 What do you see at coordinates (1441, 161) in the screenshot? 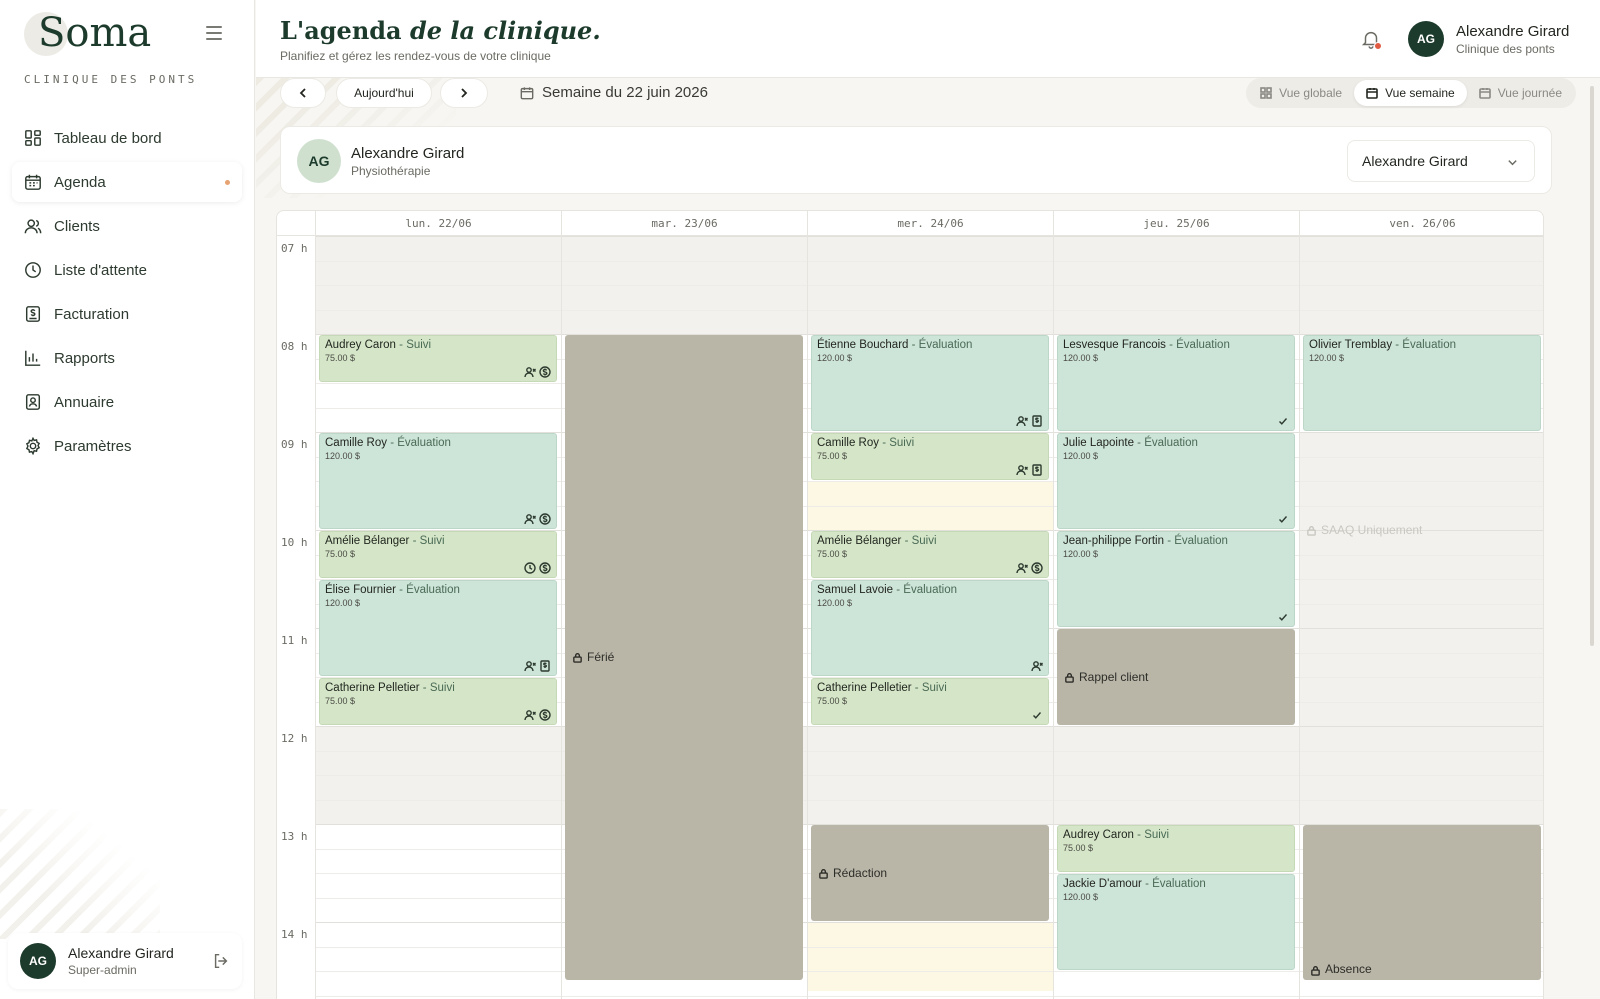
I see `practitioner-select: Alexandre Girard` at bounding box center [1441, 161].